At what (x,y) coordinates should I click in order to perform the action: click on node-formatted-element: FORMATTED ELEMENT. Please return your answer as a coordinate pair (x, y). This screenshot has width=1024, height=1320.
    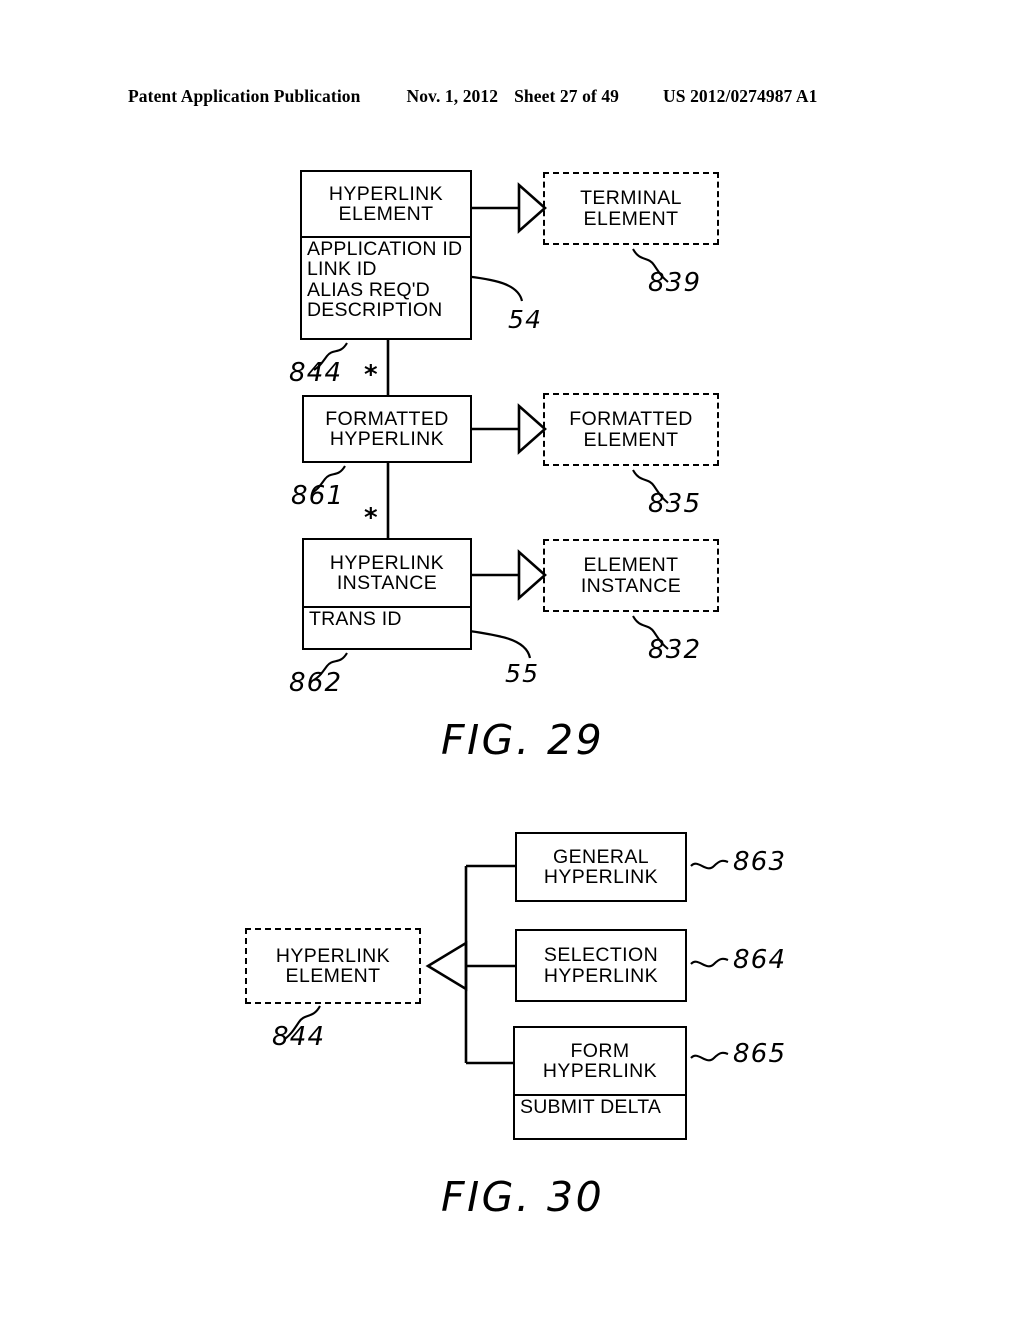
    Looking at the image, I should click on (631, 429).